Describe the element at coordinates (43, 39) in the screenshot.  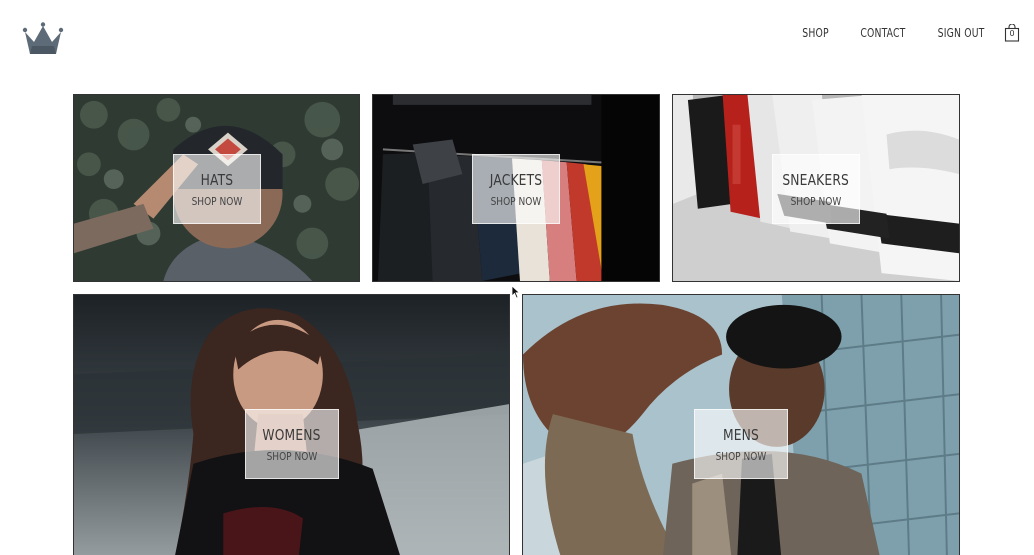
I see `crown-logo-icon` at that location.